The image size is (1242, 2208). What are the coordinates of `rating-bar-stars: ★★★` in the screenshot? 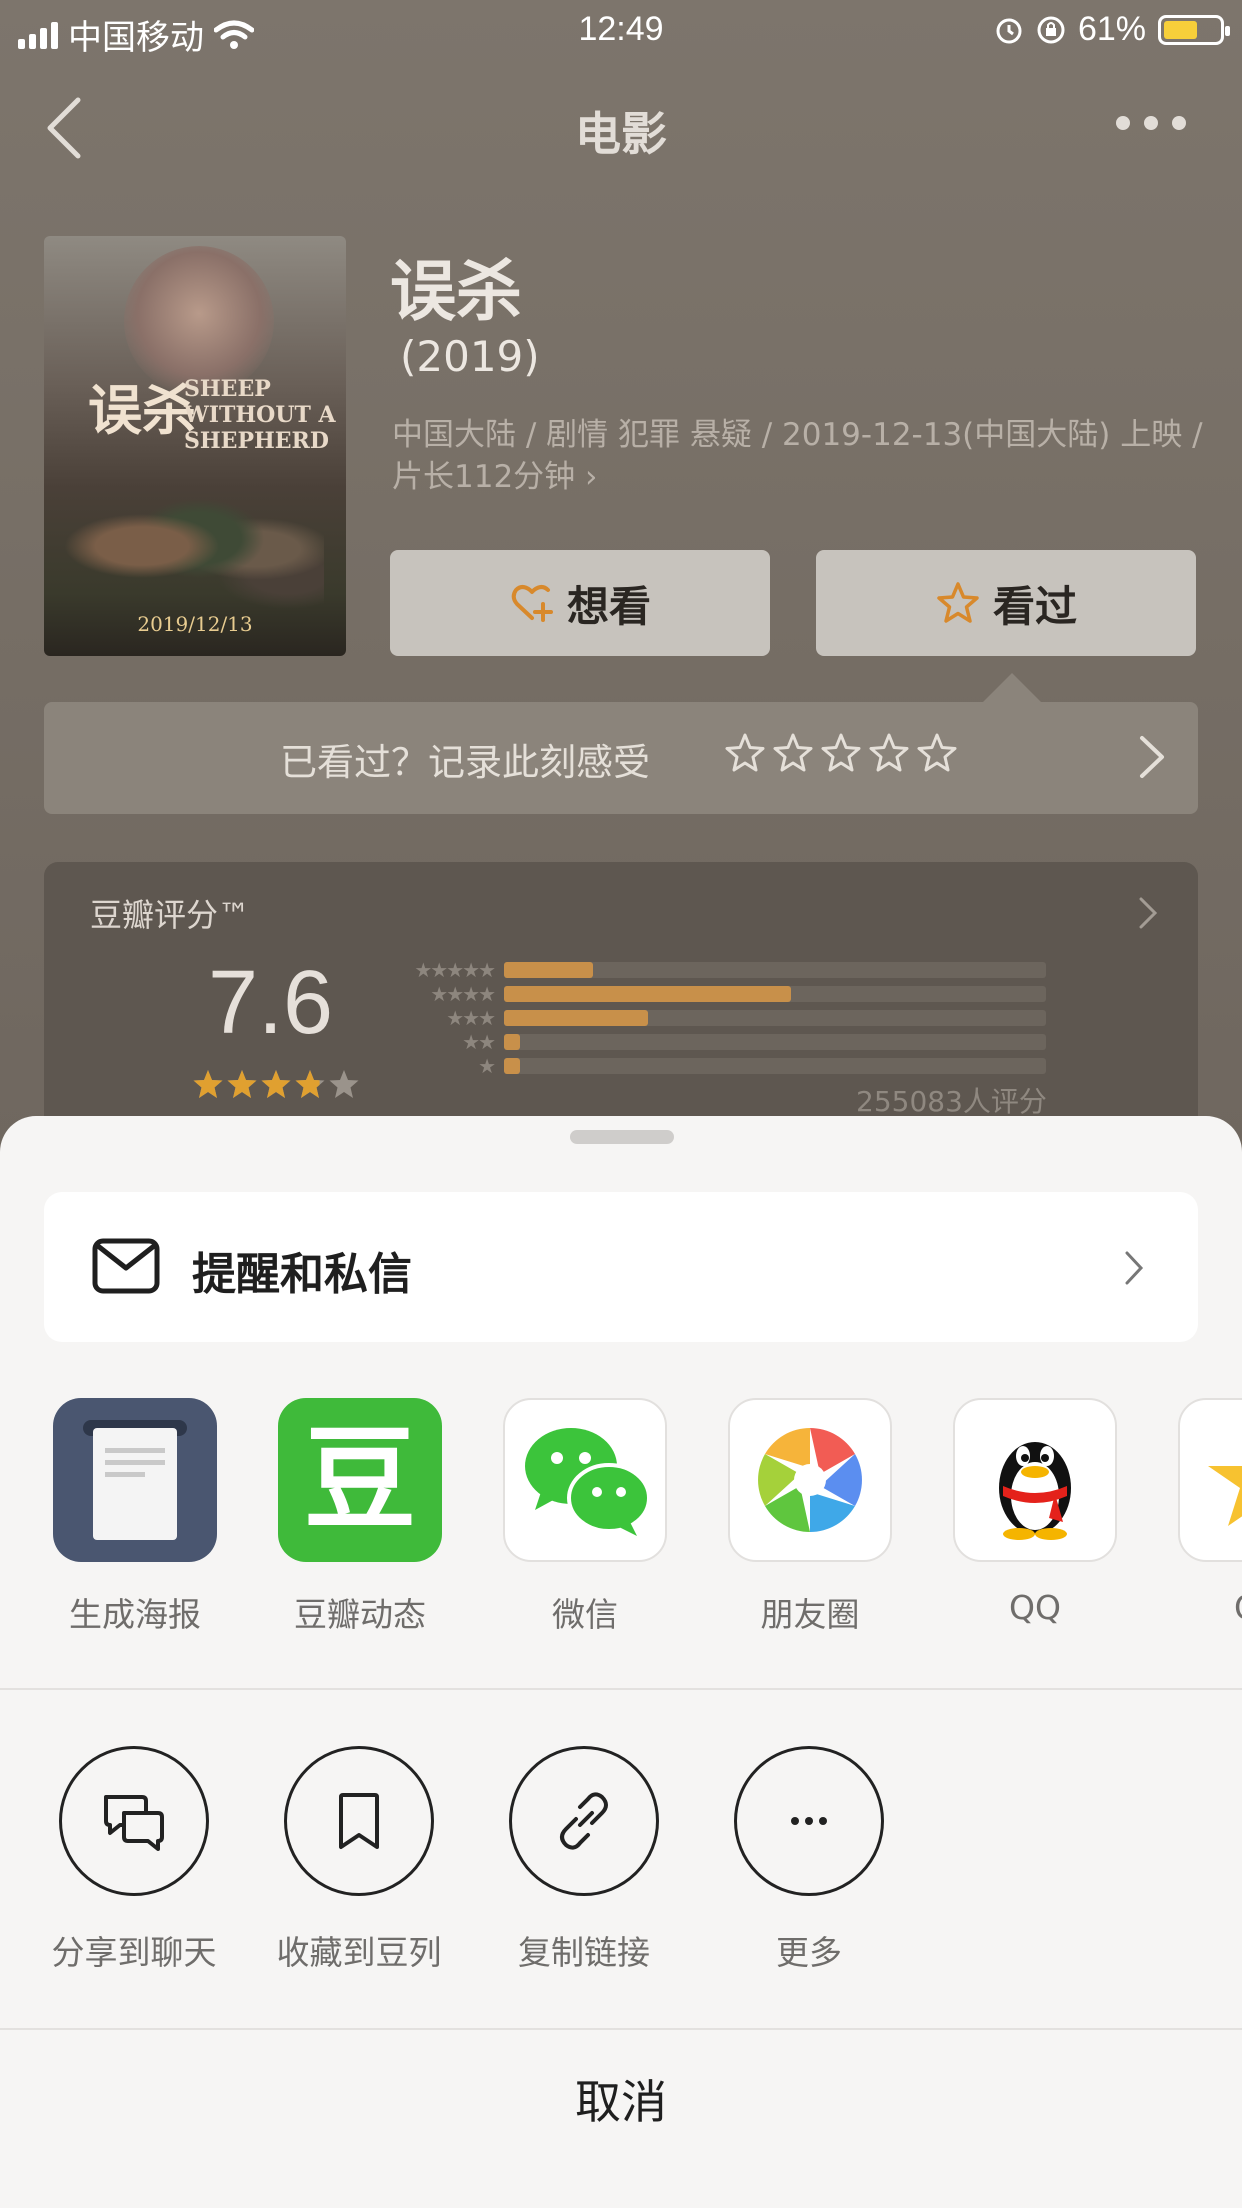 It's located at (471, 1018).